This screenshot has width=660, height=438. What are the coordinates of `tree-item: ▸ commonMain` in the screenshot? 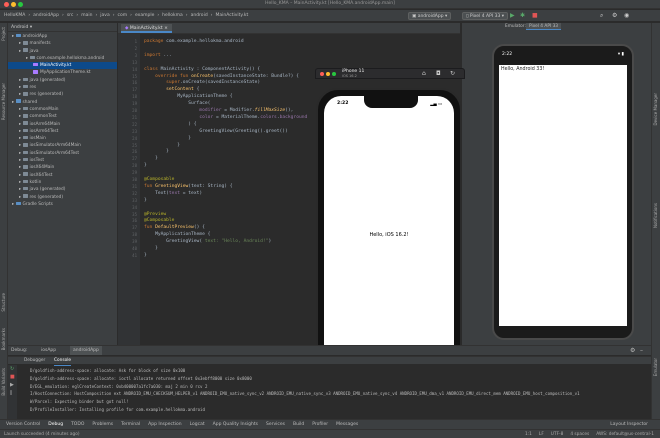 It's located at (62, 109).